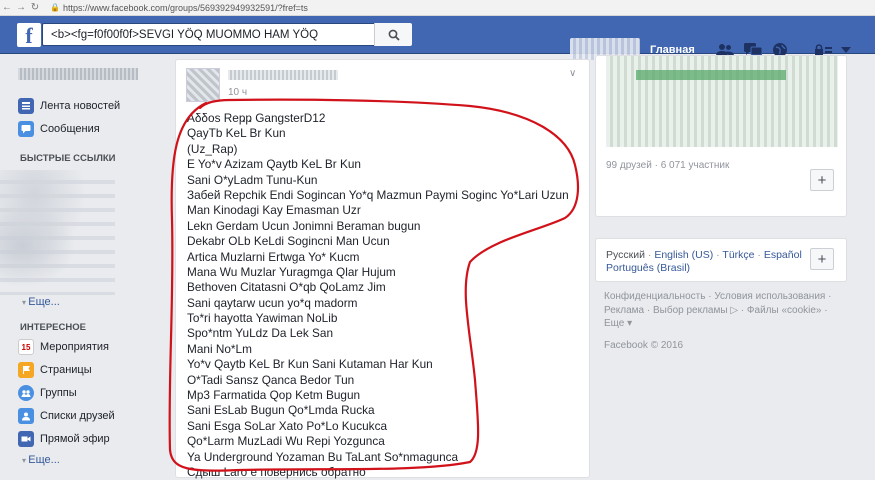 The image size is (875, 480). Describe the element at coordinates (260, 333) in the screenshot. I see `post-line: Spo*ntm YuLdz Da Lek San` at that location.